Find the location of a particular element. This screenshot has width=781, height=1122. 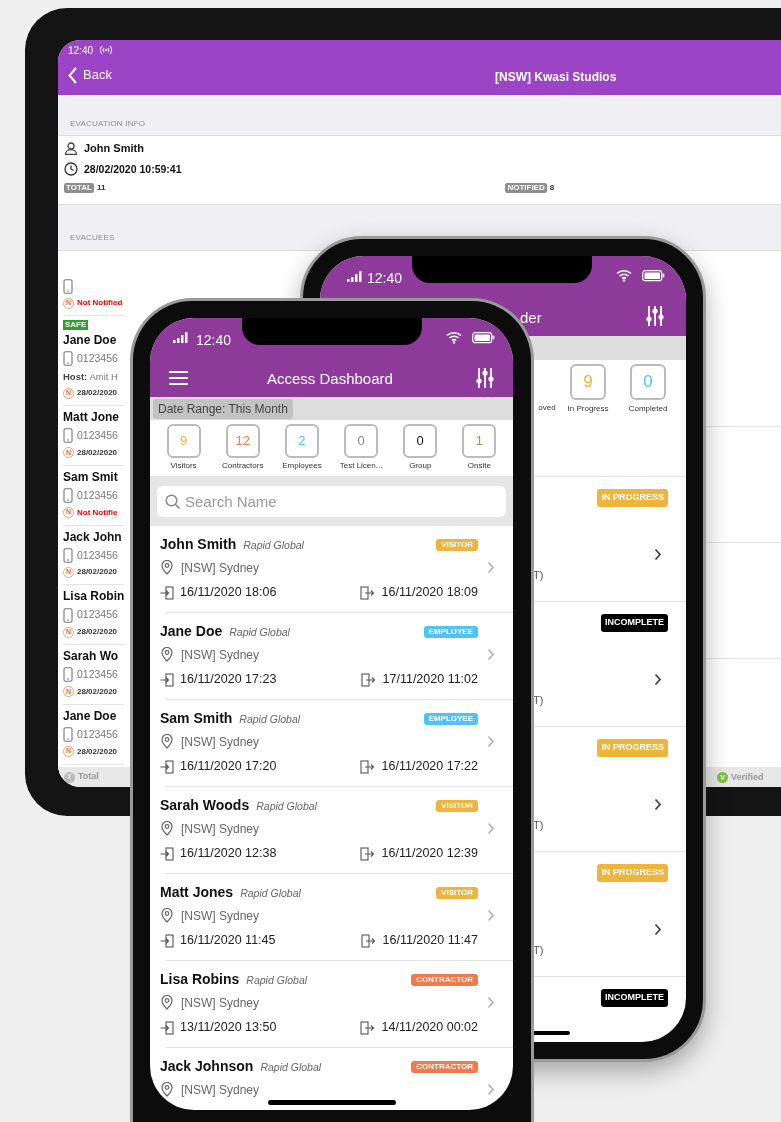

check-in-time: 16/11/2020 17:20 is located at coordinates (228, 767).